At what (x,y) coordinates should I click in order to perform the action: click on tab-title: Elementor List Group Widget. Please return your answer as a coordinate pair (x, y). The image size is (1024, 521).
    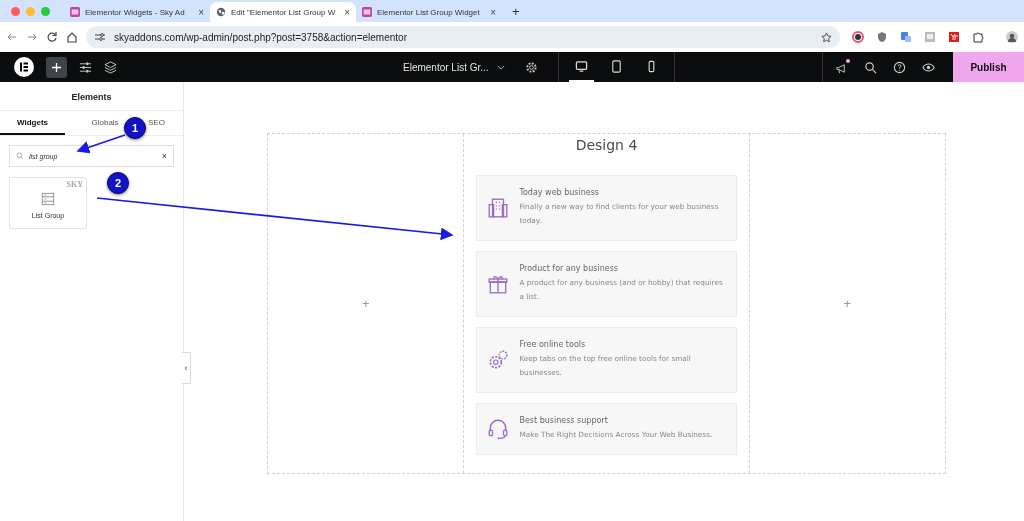
    Looking at the image, I should click on (429, 12).